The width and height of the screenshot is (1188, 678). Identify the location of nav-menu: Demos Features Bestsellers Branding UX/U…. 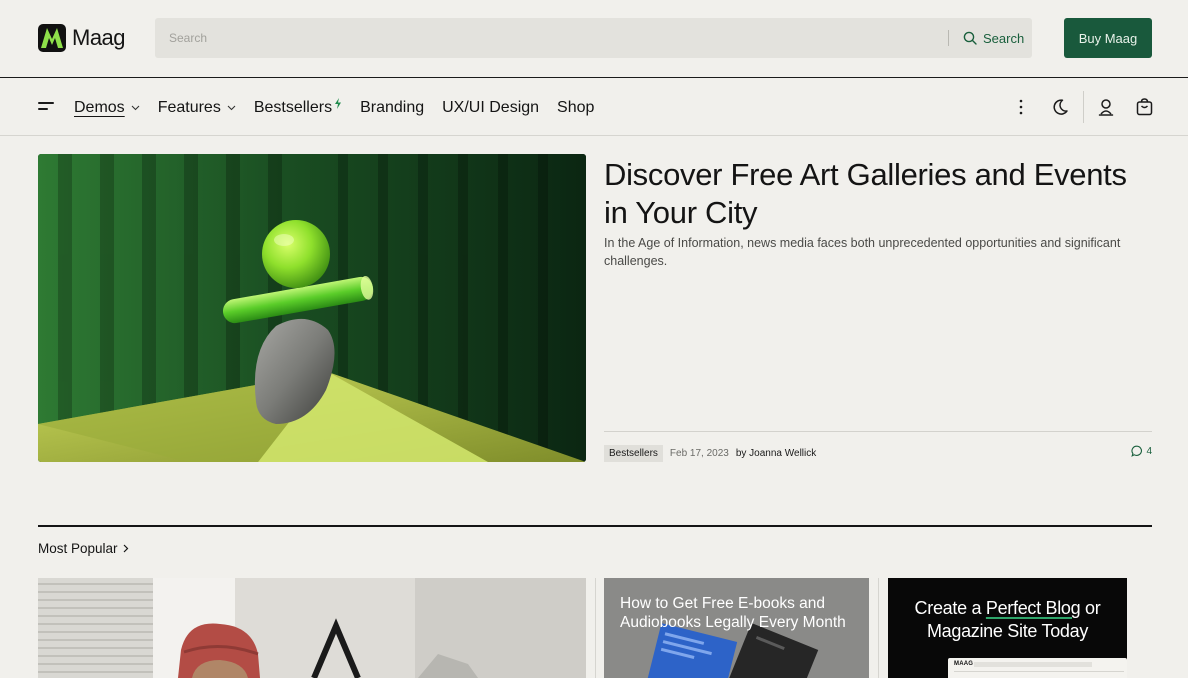
(343, 107).